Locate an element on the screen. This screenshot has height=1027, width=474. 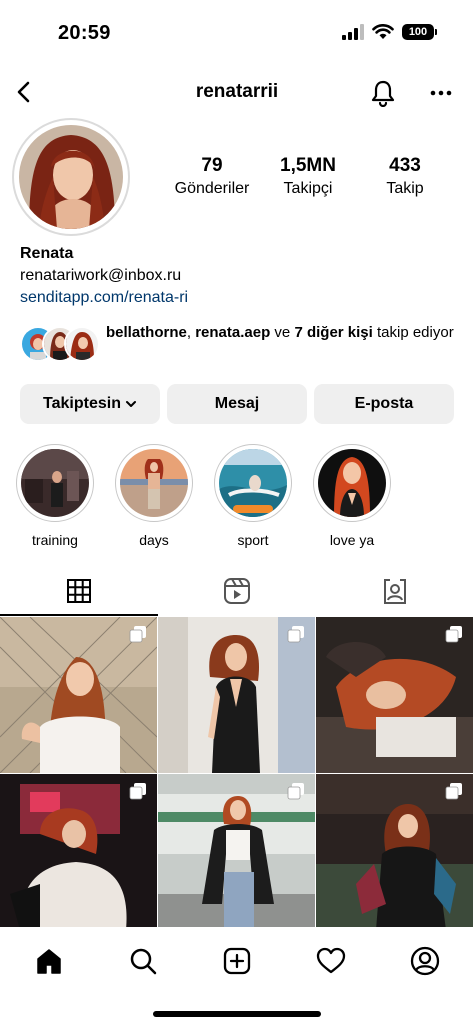
highlight-label: days is located at coordinates (154, 540).